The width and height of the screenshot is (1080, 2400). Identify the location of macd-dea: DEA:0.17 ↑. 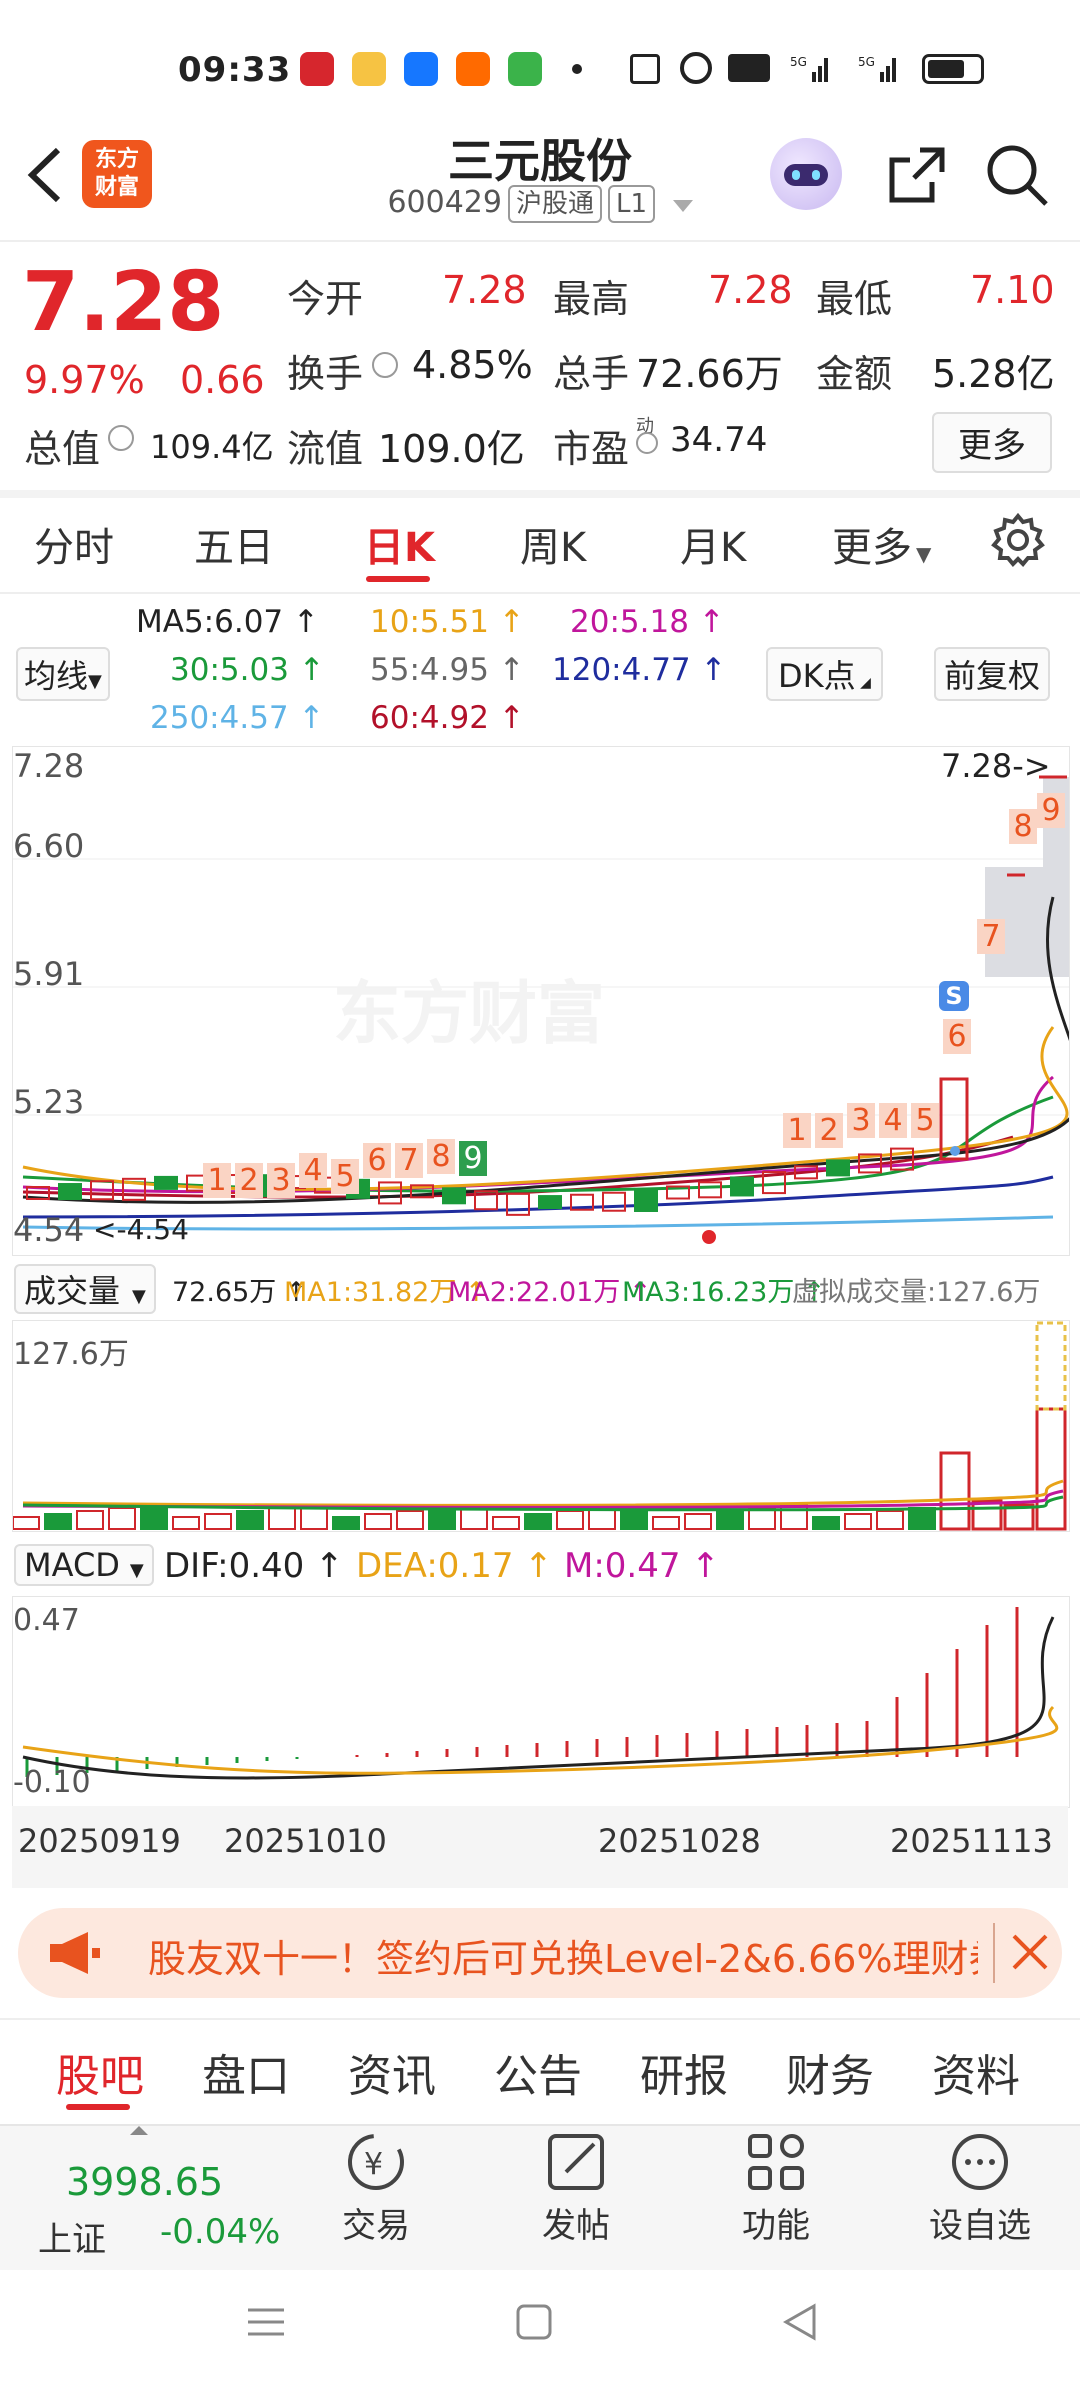
(454, 1566).